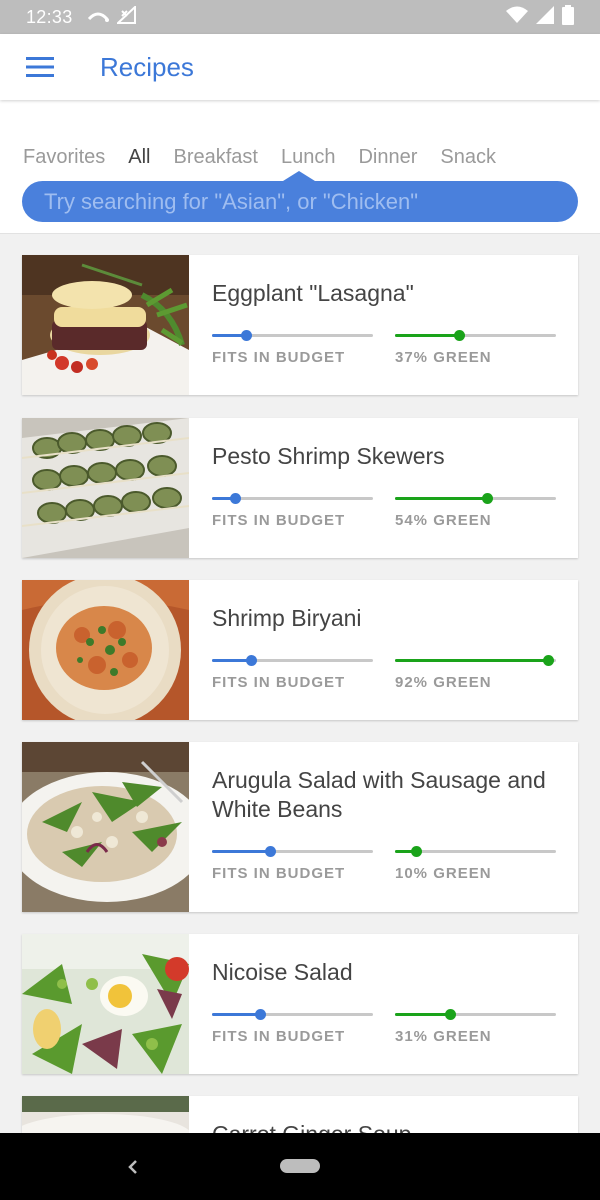  I want to click on arugula-salad-photo, so click(105, 827).